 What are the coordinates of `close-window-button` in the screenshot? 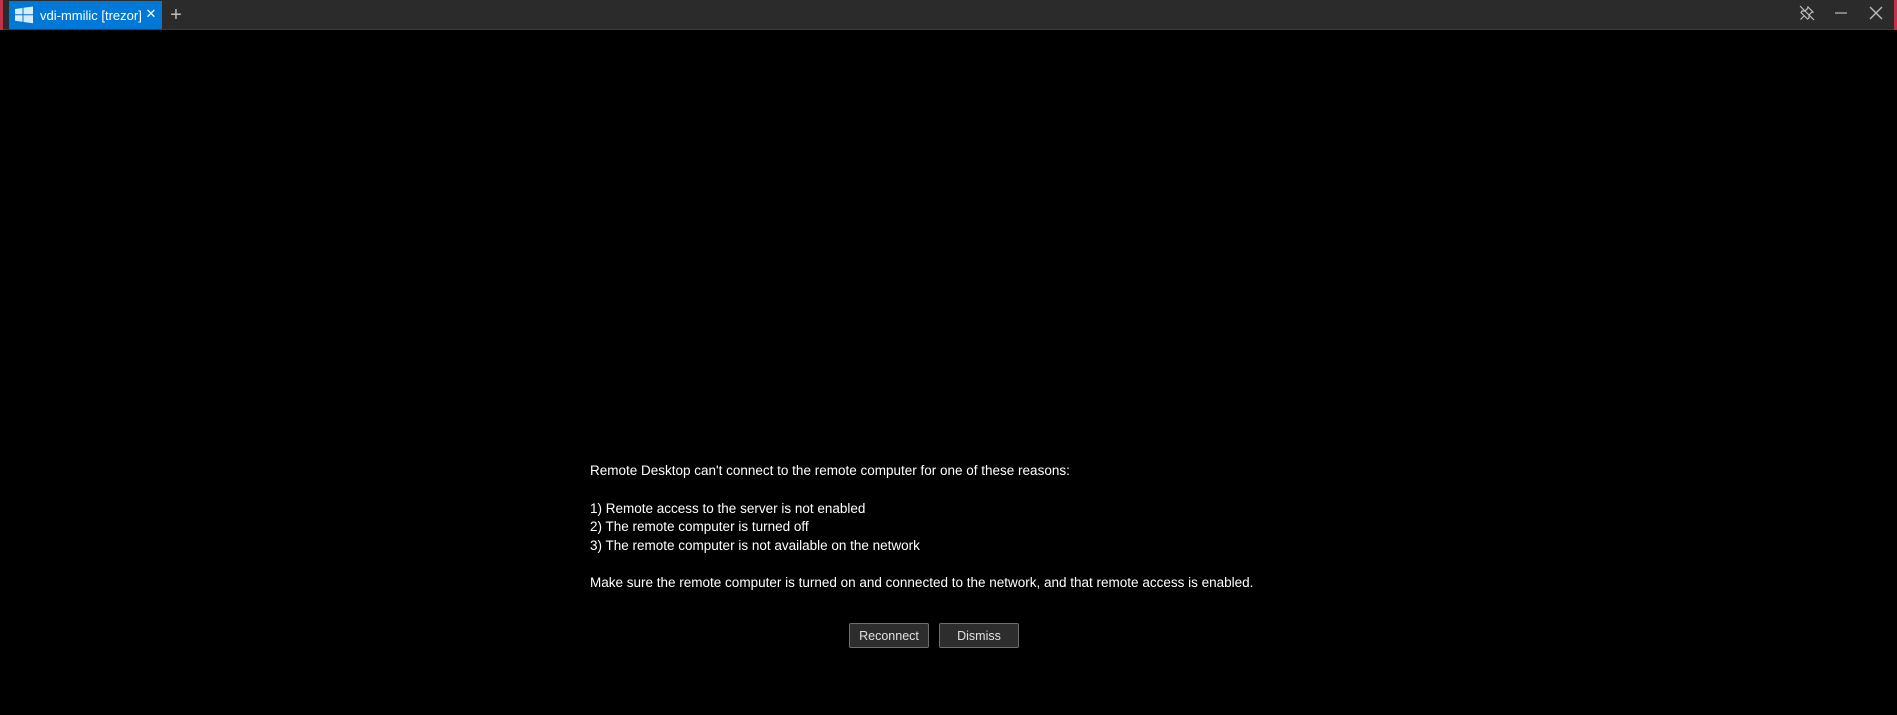 It's located at (1876, 15).